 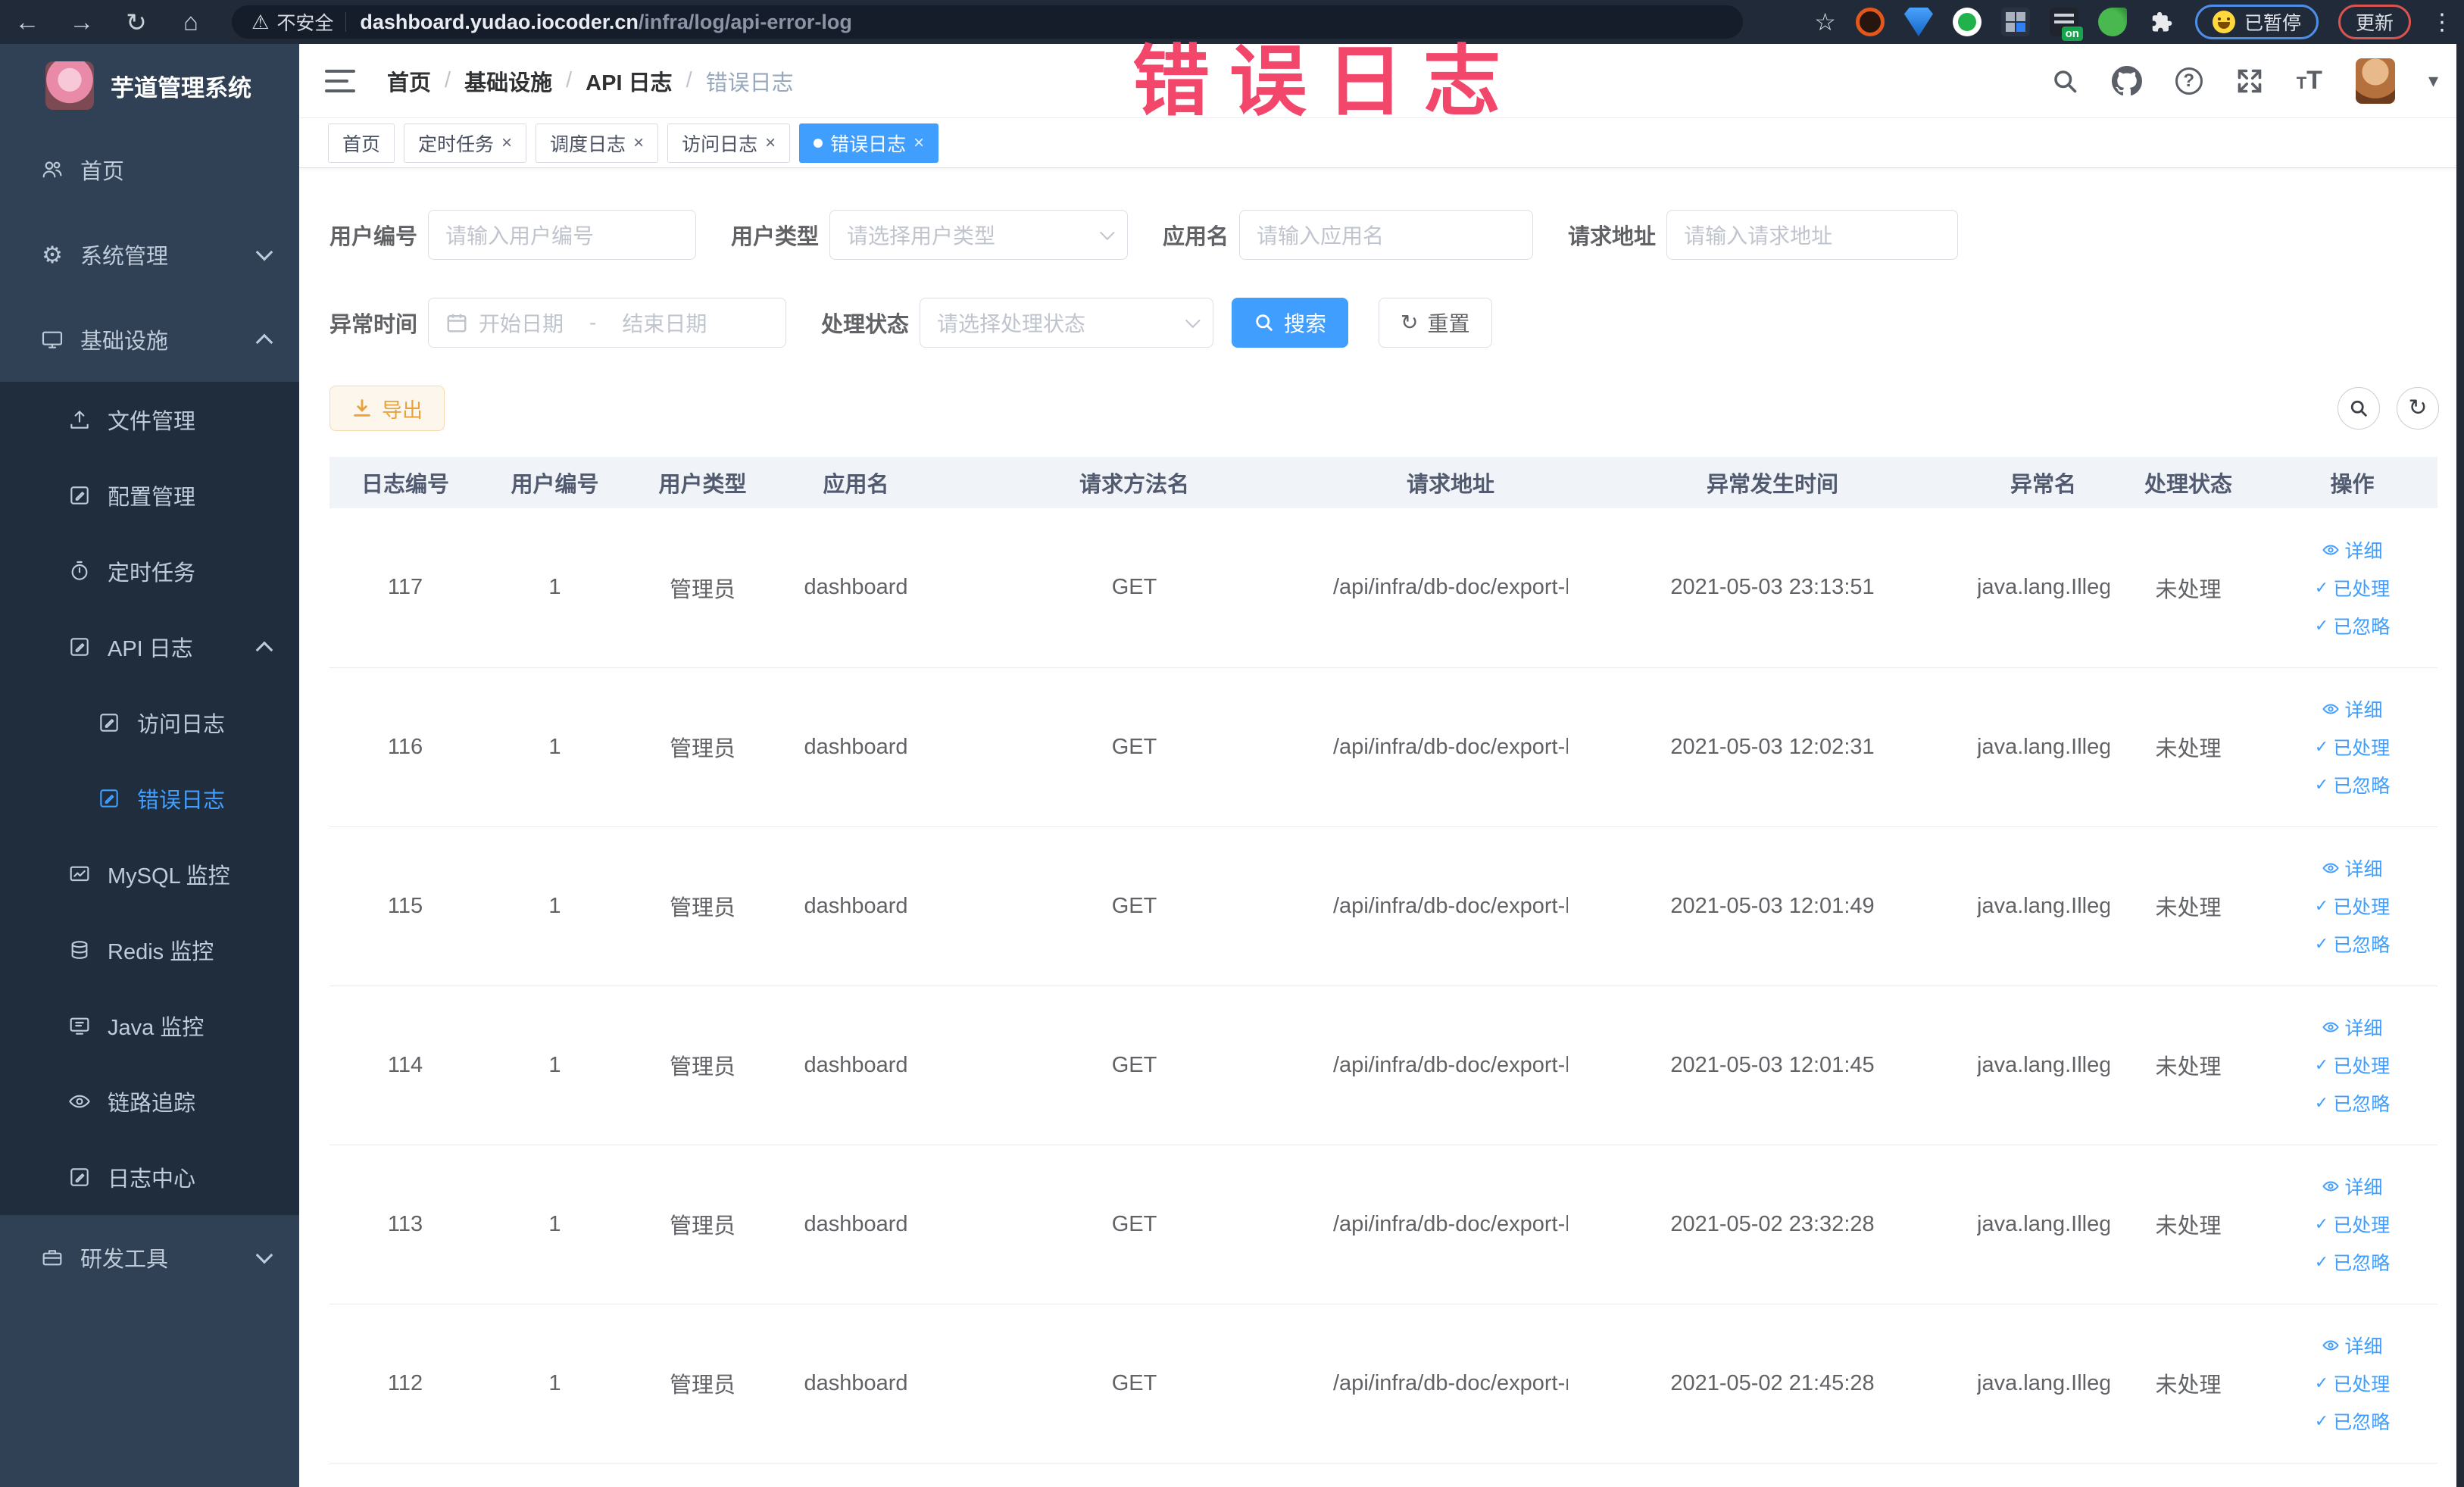 I want to click on sidebar-menu-item: 研发工具, so click(x=149, y=1257).